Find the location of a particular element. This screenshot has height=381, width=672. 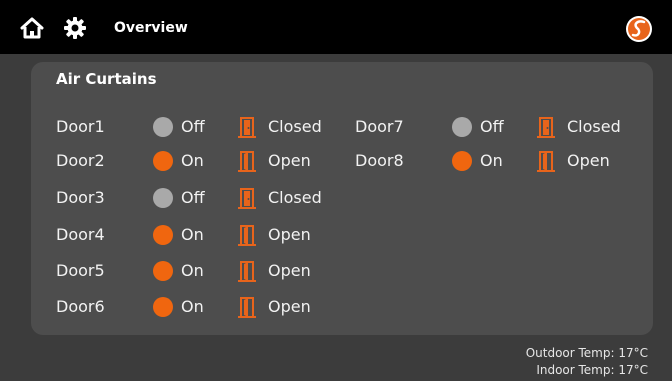

temperature-readout: Outdoor Temp: 17°C Indoor Temp: 17°C is located at coordinates (587, 362).